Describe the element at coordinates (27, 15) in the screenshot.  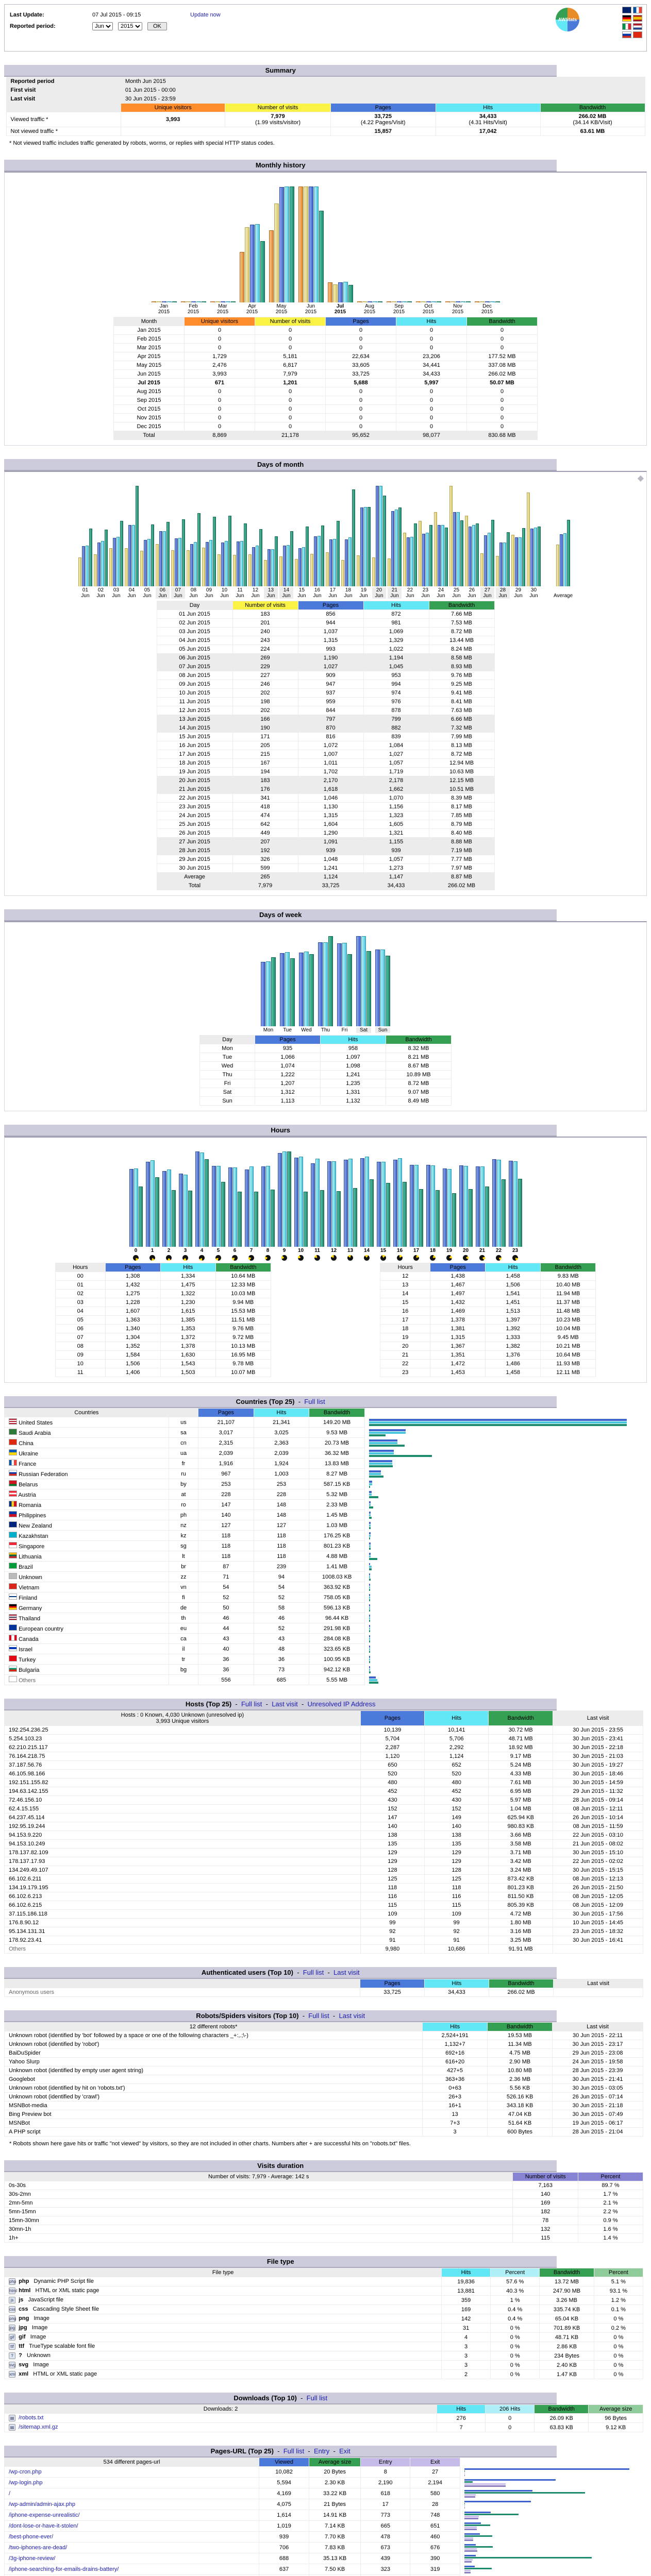
I see `last-update-label: Last Update:` at that location.